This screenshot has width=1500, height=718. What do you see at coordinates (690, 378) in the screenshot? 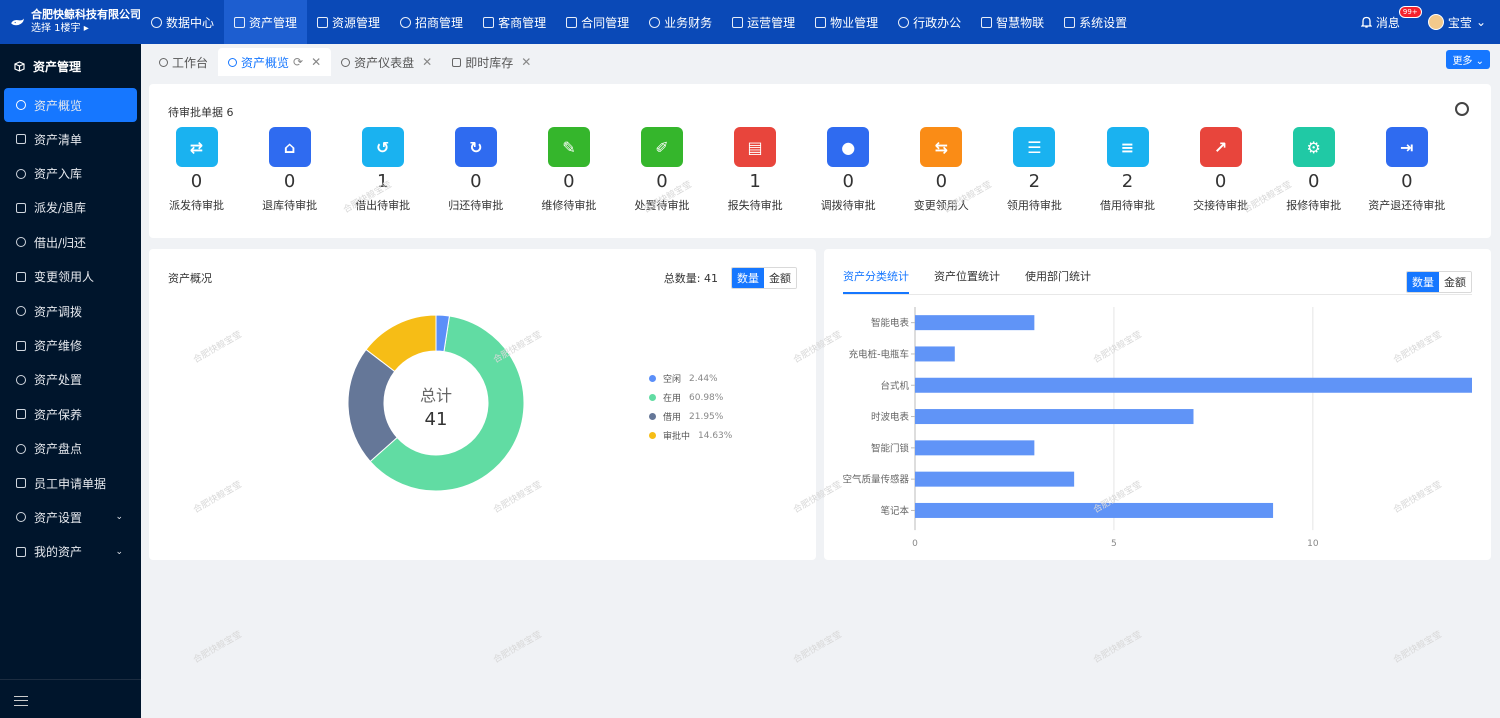
I see `legend-item: 空闲 2.44%` at bounding box center [690, 378].